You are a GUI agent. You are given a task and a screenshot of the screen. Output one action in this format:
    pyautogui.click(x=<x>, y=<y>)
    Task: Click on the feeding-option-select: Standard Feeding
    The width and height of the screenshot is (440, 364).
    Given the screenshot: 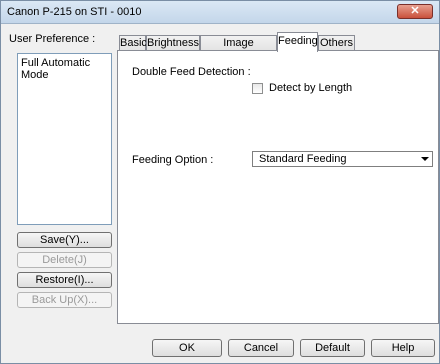 What is the action you would take?
    pyautogui.click(x=342, y=159)
    